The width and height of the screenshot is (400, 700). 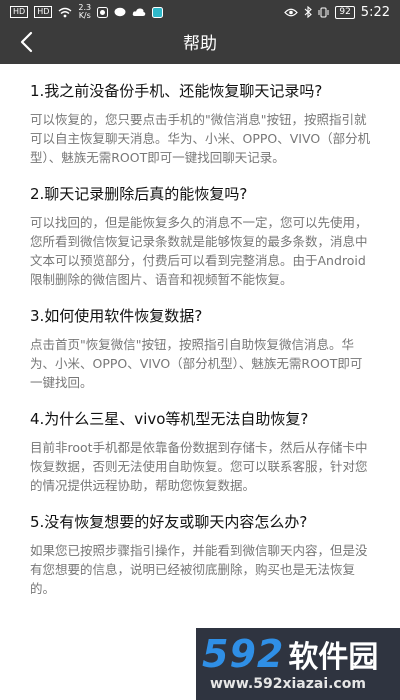 I want to click on faq-question: 4.为什么三星、vivo等机型无法自助恢复?, so click(x=169, y=419).